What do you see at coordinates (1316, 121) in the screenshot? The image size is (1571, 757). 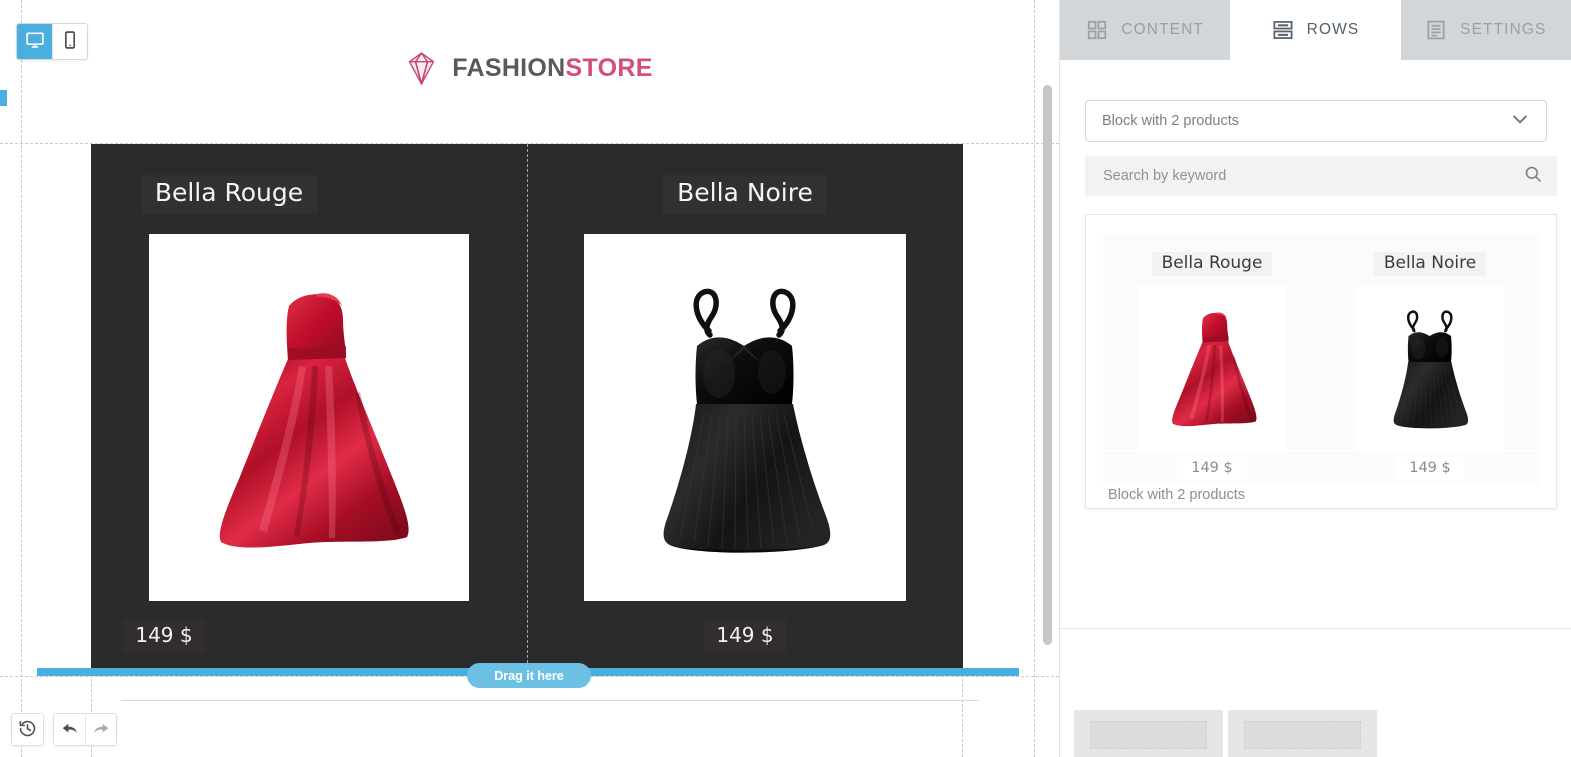 I see `row-category-select: Block with 2 products` at bounding box center [1316, 121].